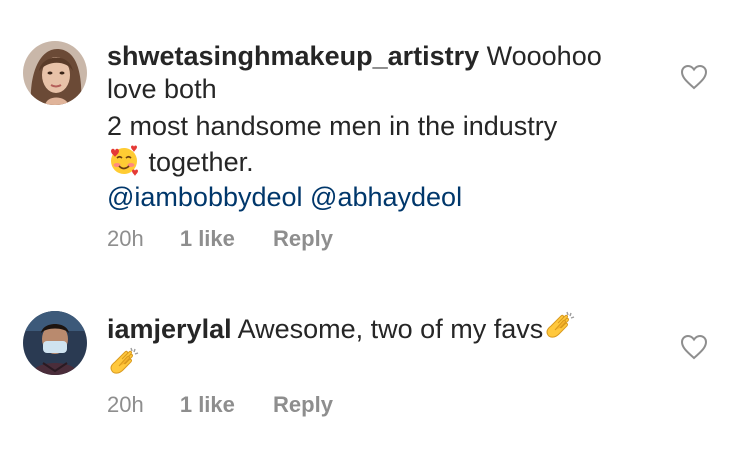  What do you see at coordinates (293, 56) in the screenshot?
I see `comment-username: shwetasinghmakeup_artistry` at bounding box center [293, 56].